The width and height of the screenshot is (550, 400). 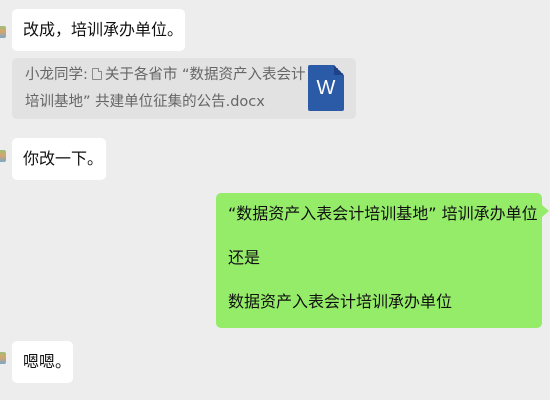 I want to click on incoming-message: 你改一下。, so click(x=59, y=159).